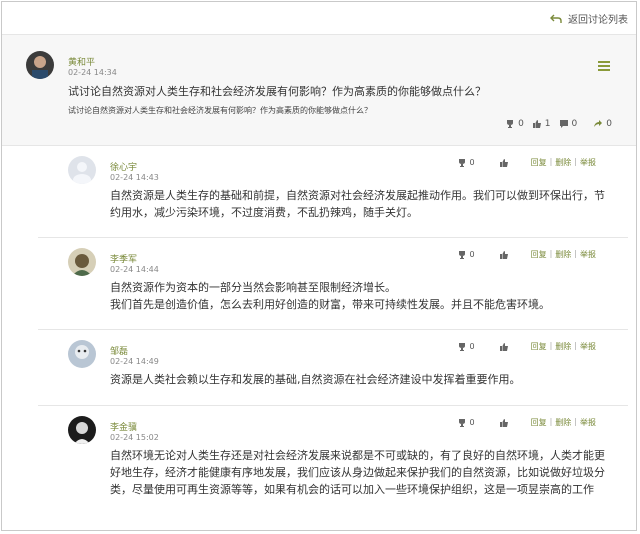  I want to click on back-link-label: 返回讨论列表, so click(598, 20).